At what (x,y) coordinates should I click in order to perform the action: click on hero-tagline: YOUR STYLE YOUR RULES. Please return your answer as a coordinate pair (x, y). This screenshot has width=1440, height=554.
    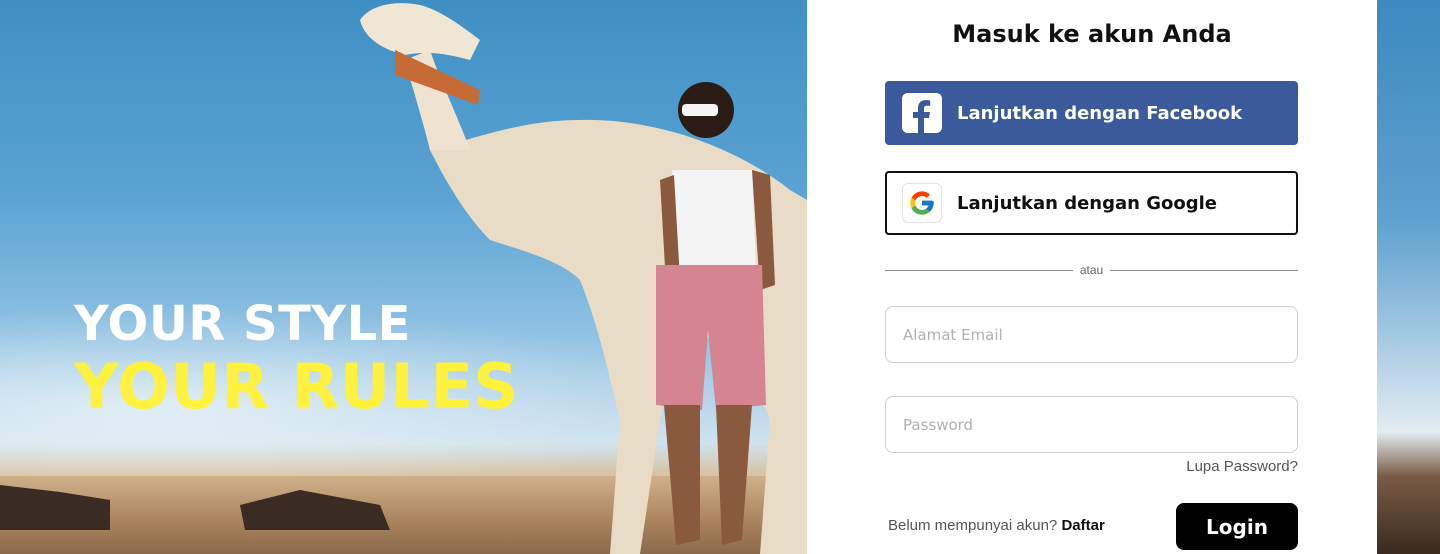
    Looking at the image, I should click on (296, 359).